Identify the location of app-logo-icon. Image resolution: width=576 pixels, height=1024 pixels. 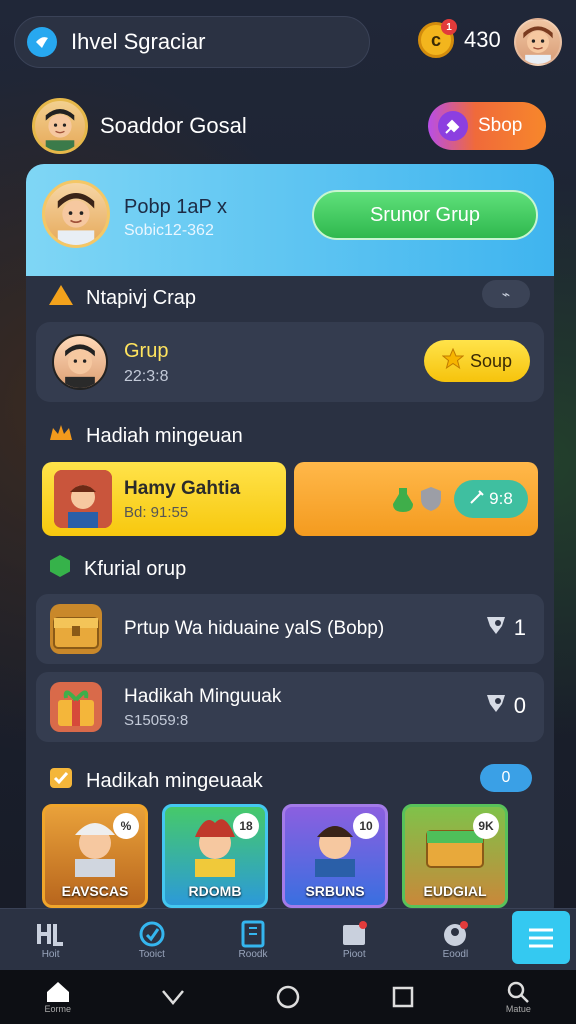
(42, 42).